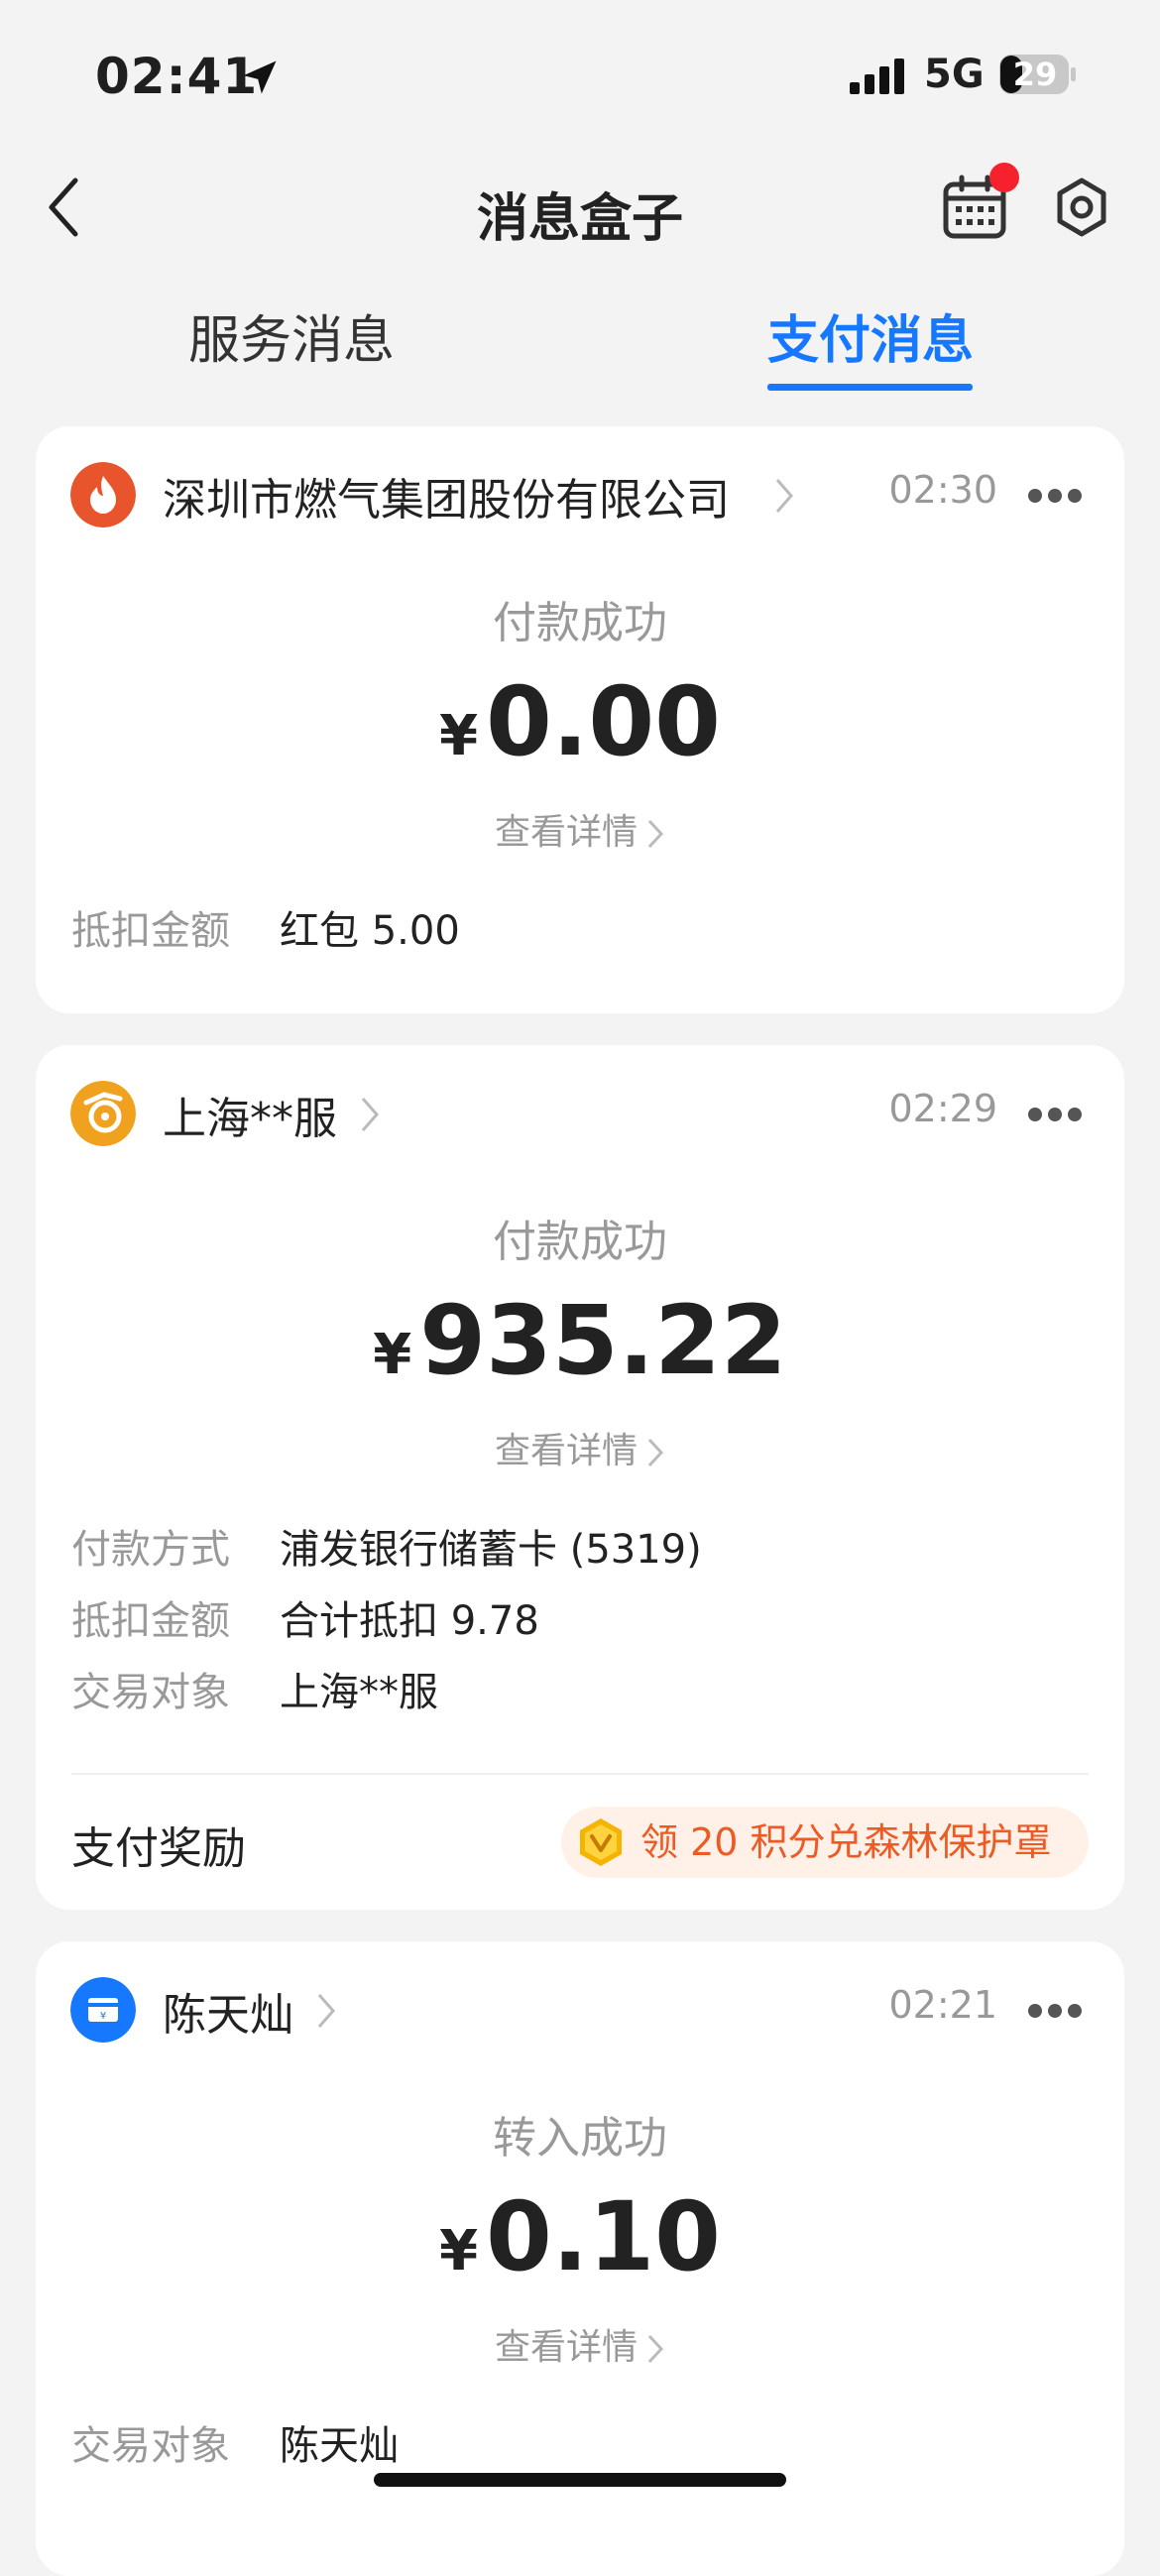 This screenshot has height=2576, width=1160. Describe the element at coordinates (260, 77) in the screenshot. I see `location-arrow-icon` at that location.